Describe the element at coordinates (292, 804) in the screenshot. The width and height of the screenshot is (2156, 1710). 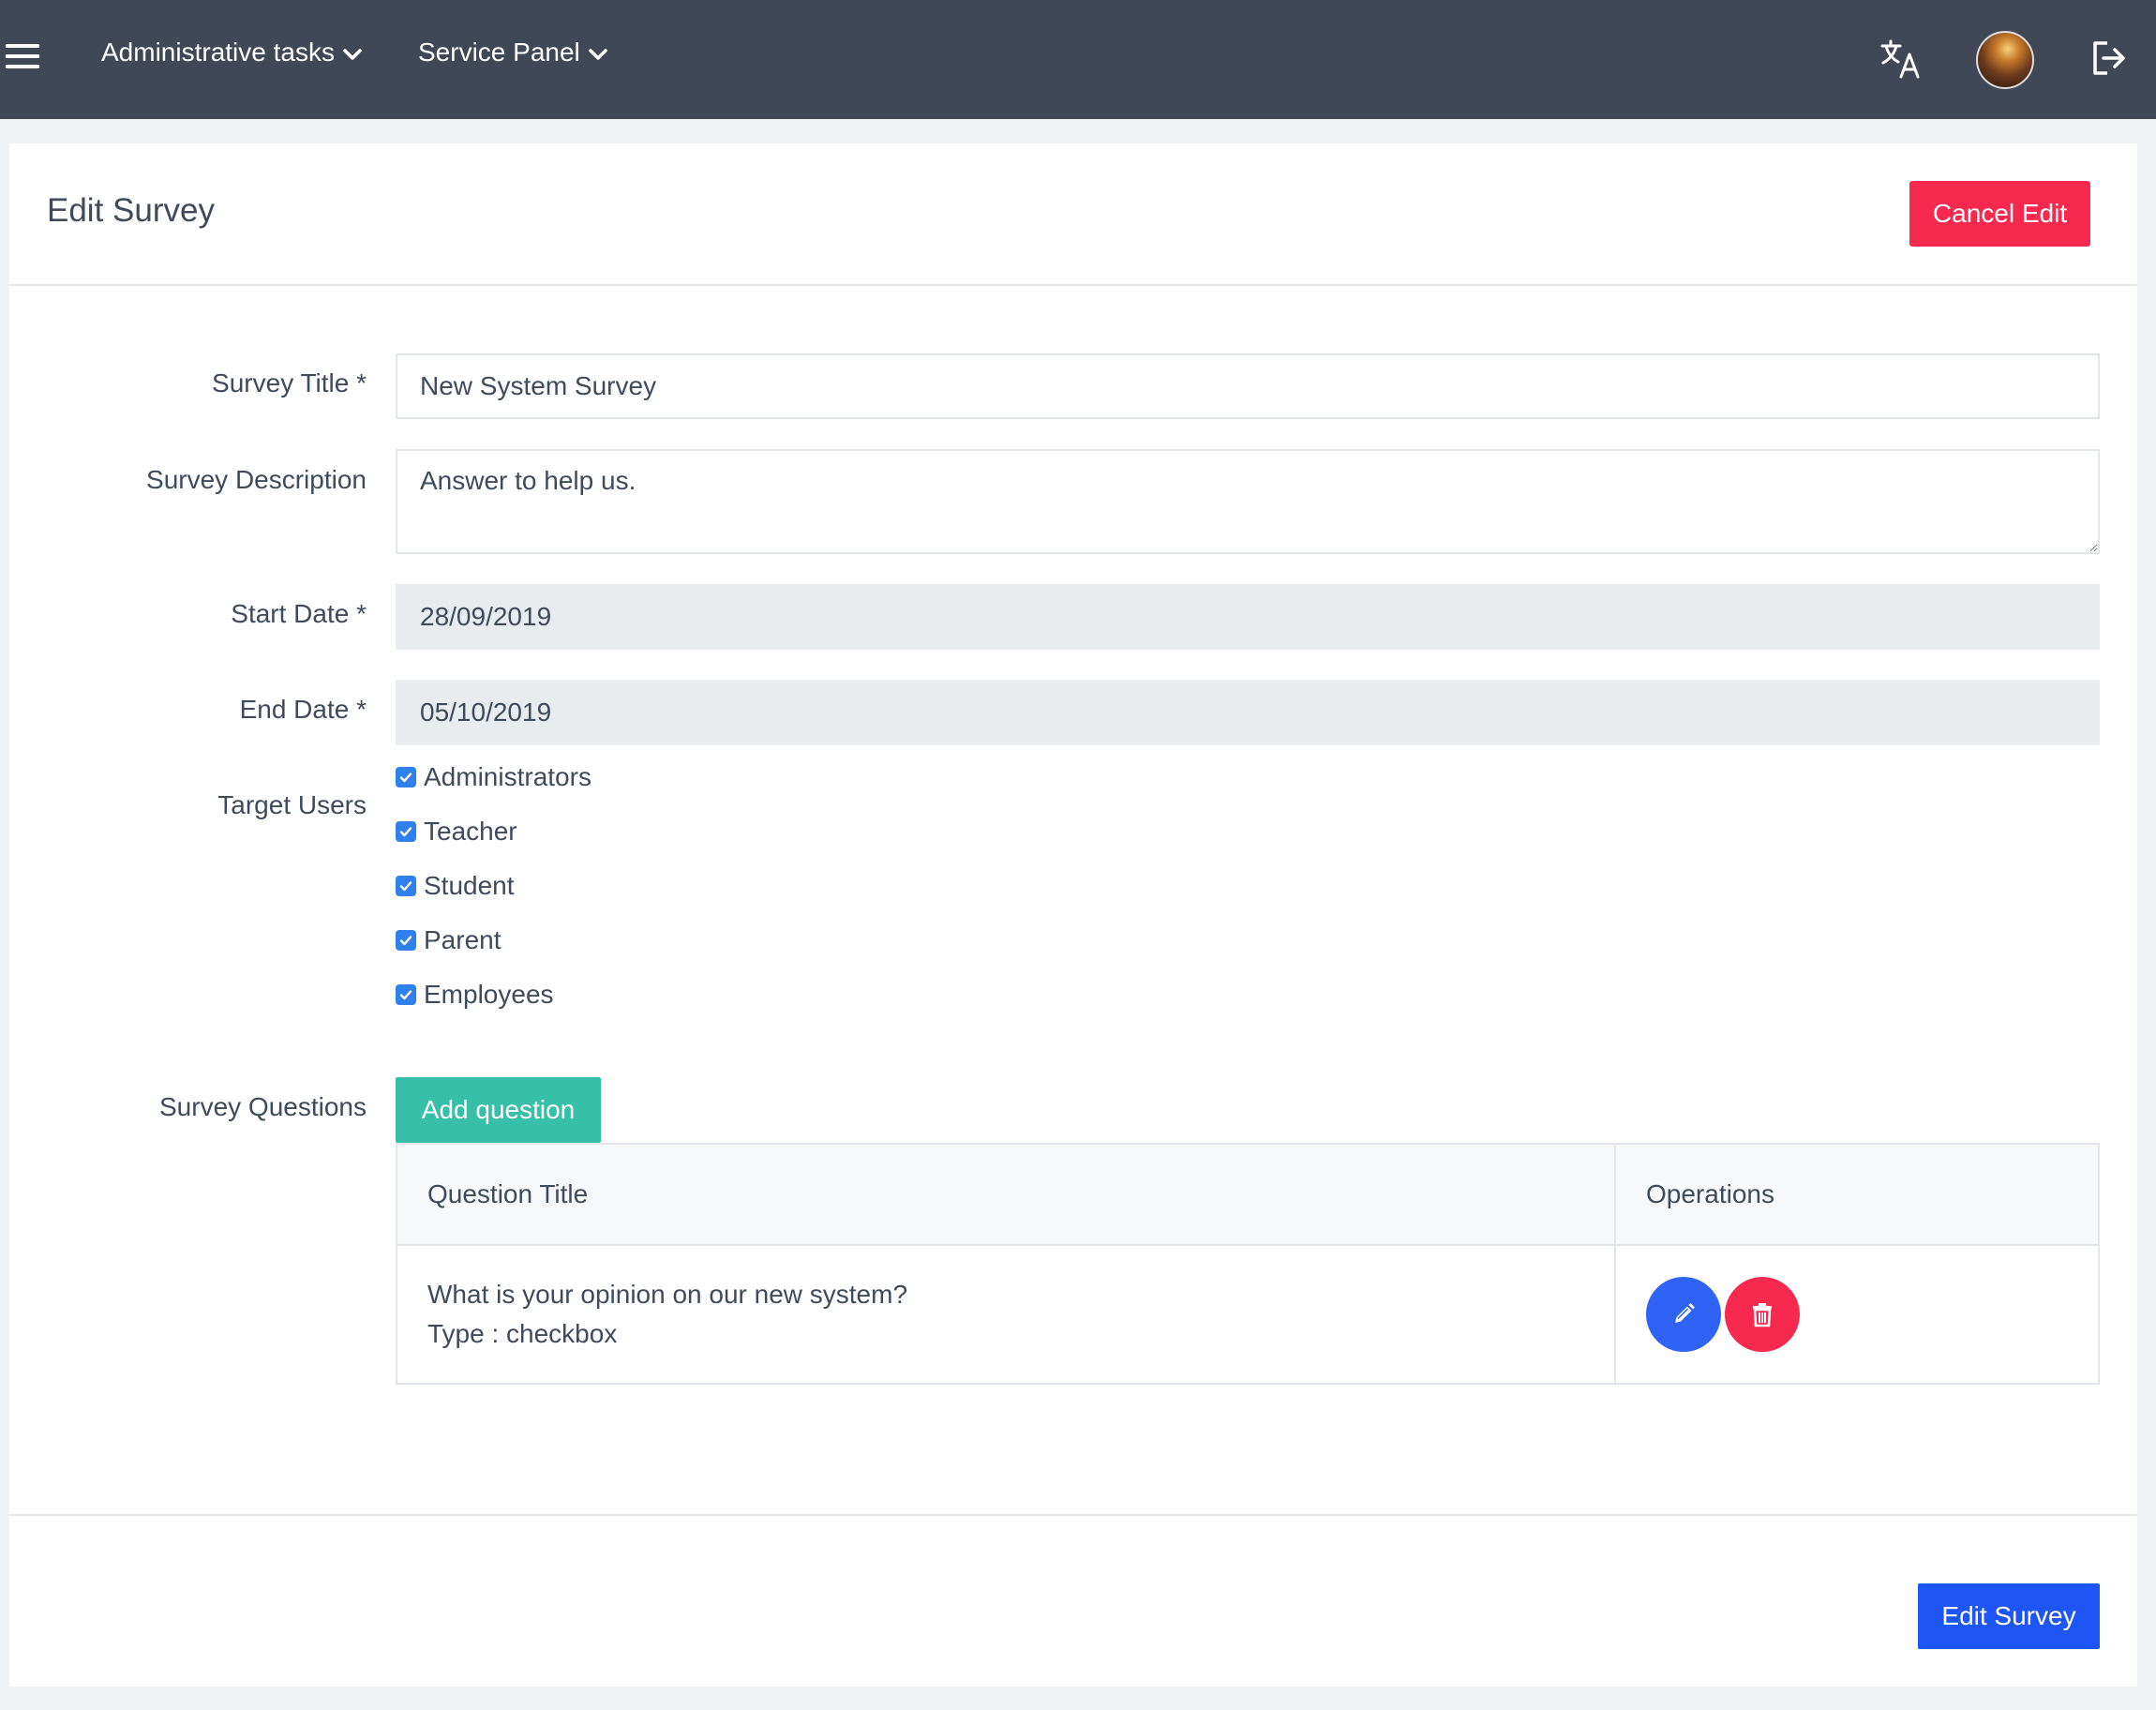
I see `target-users-label: Target Users` at that location.